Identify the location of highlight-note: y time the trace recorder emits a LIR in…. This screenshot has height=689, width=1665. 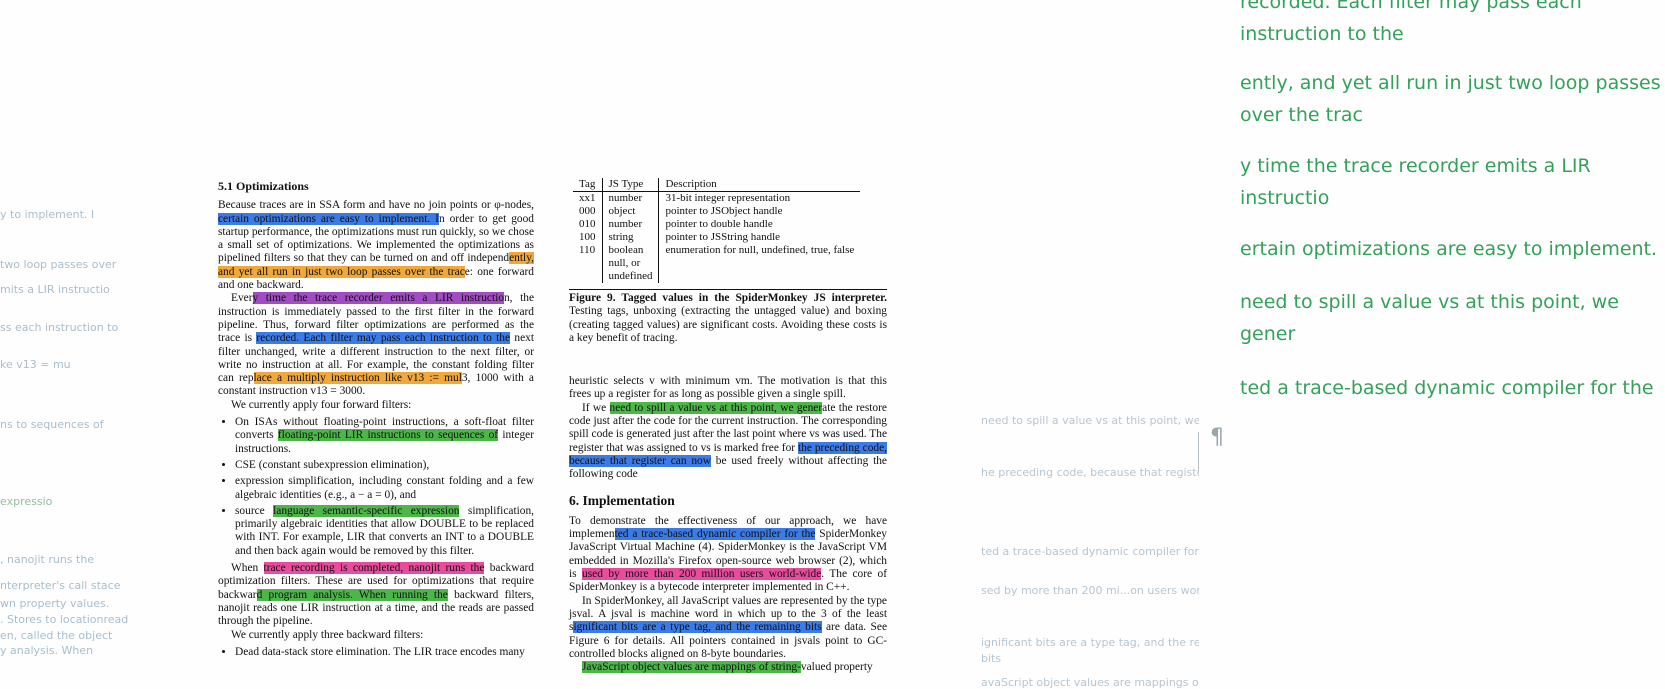
(1452, 182).